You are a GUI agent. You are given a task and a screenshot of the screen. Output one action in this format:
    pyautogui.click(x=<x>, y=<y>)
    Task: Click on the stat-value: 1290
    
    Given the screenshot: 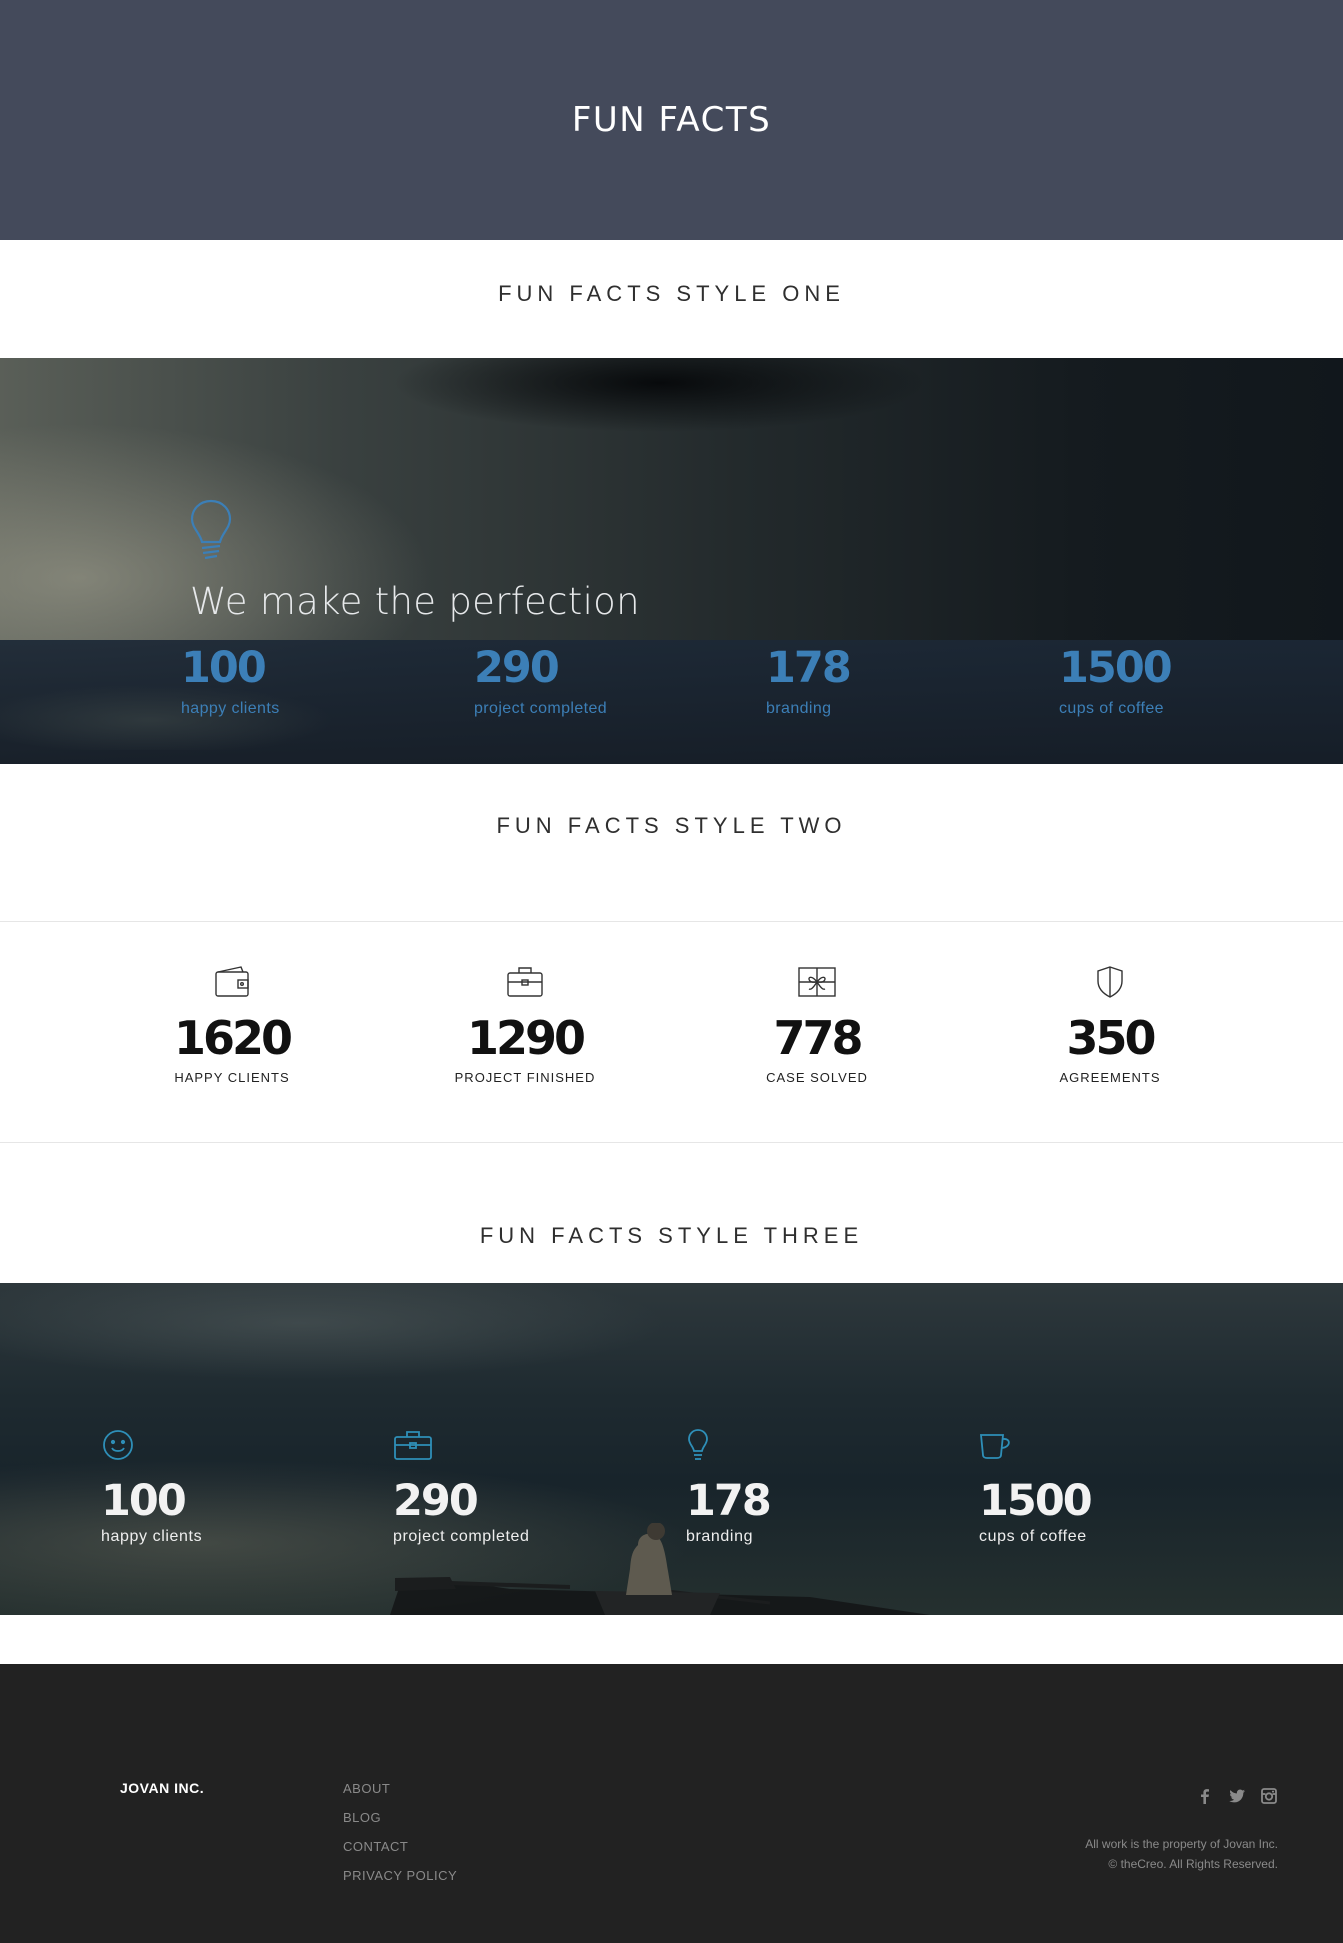 What is the action you would take?
    pyautogui.click(x=526, y=1038)
    